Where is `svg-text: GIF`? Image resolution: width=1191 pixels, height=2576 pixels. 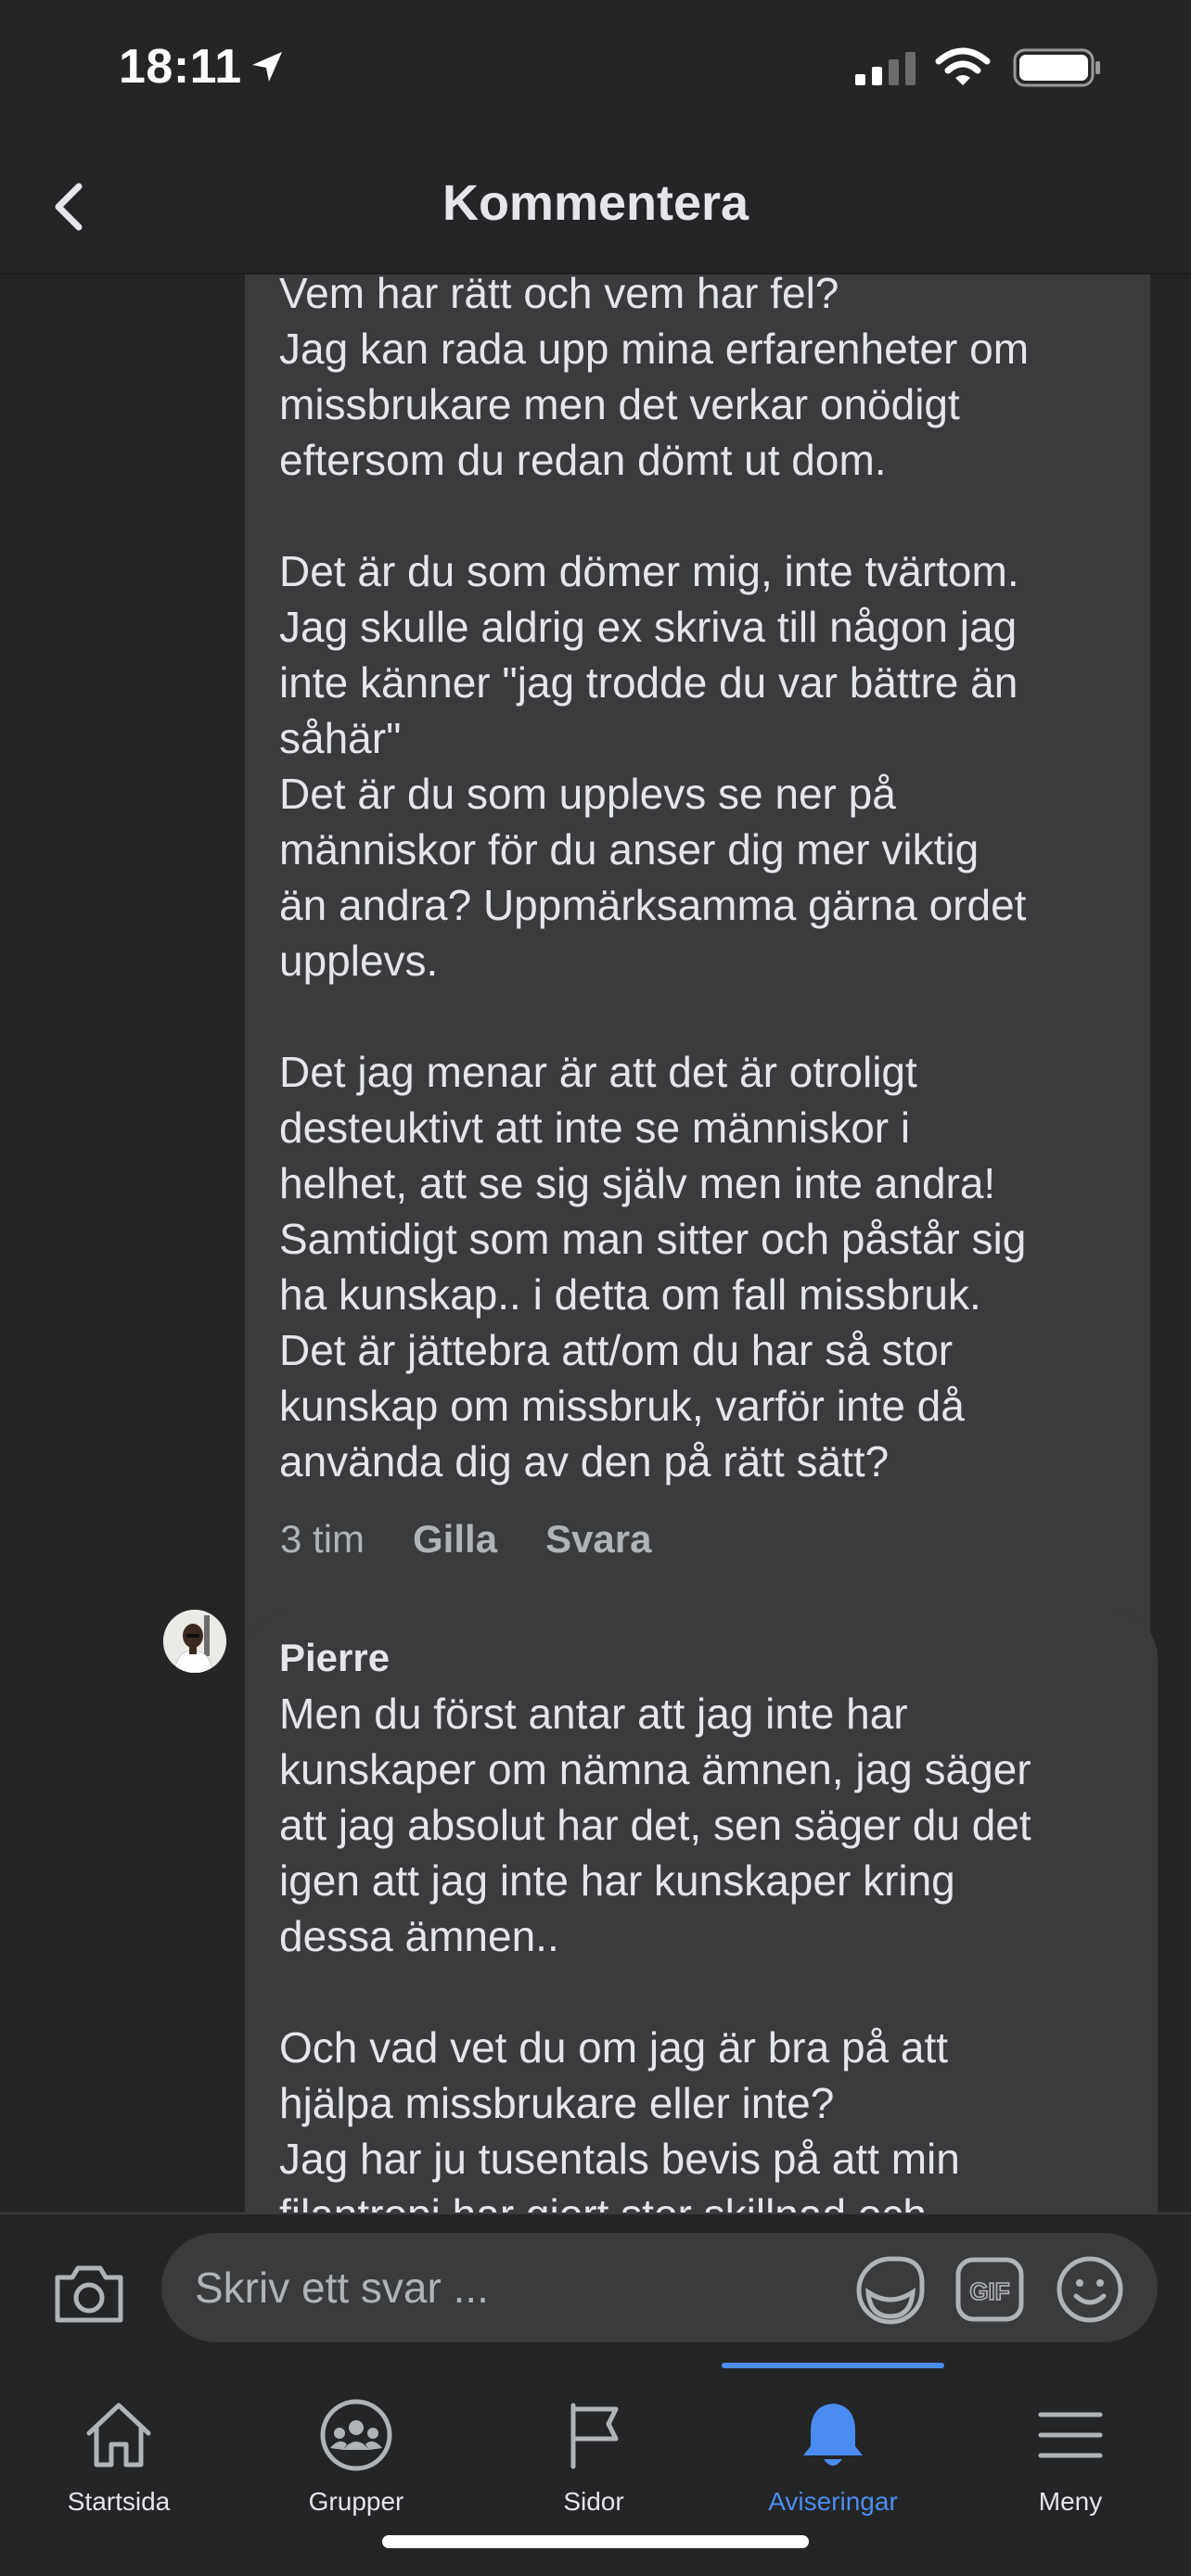 svg-text: GIF is located at coordinates (989, 2291).